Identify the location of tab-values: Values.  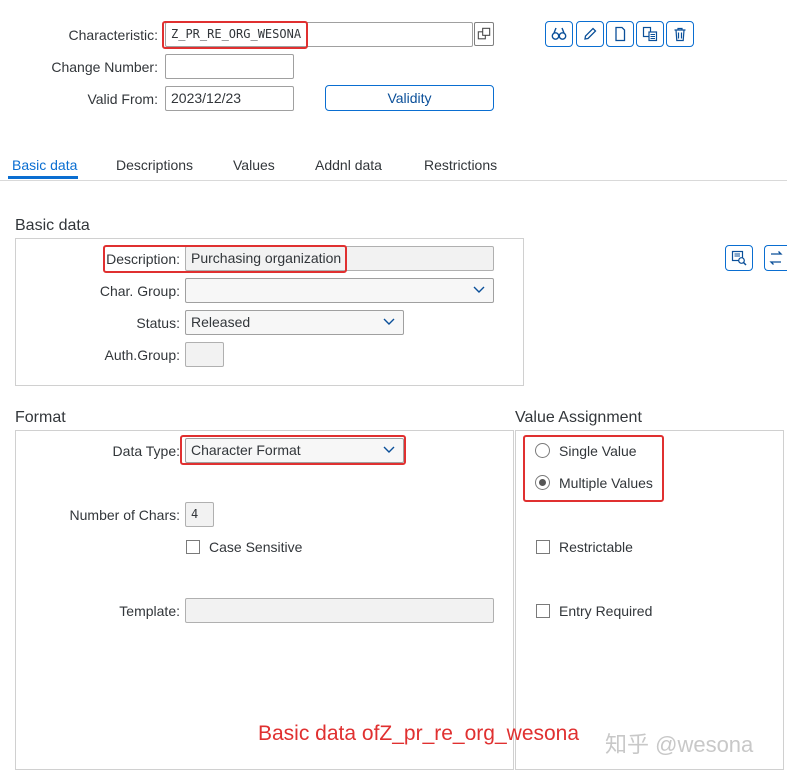
(254, 165).